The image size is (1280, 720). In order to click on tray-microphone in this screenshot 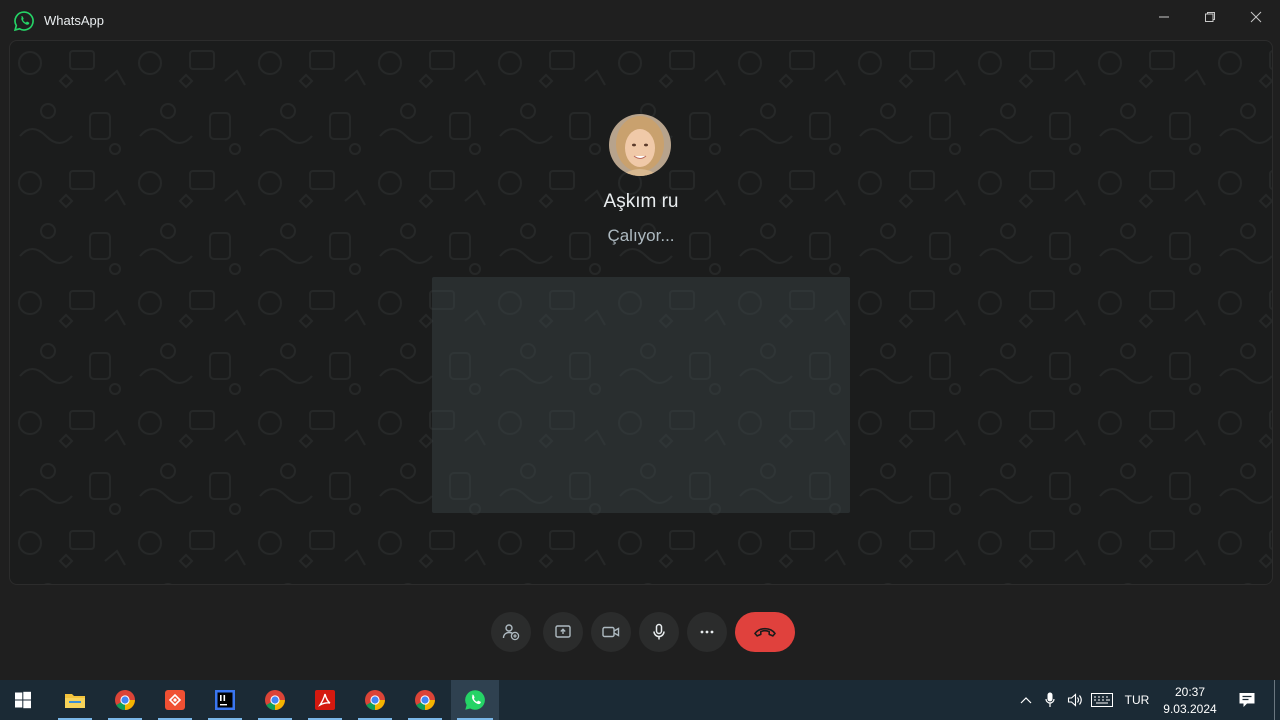, I will do `click(1050, 700)`.